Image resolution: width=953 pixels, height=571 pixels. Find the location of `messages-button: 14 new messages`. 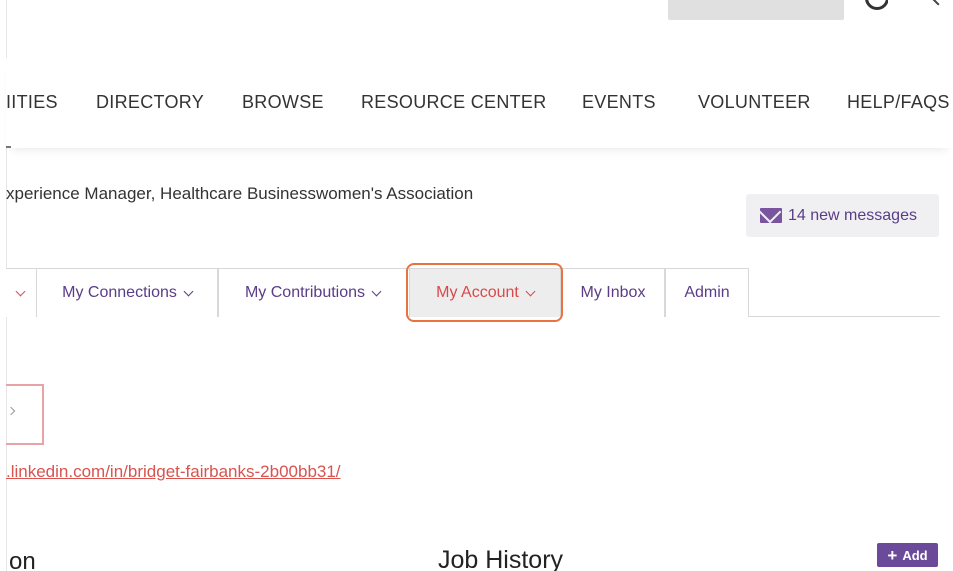

messages-button: 14 new messages is located at coordinates (842, 215).